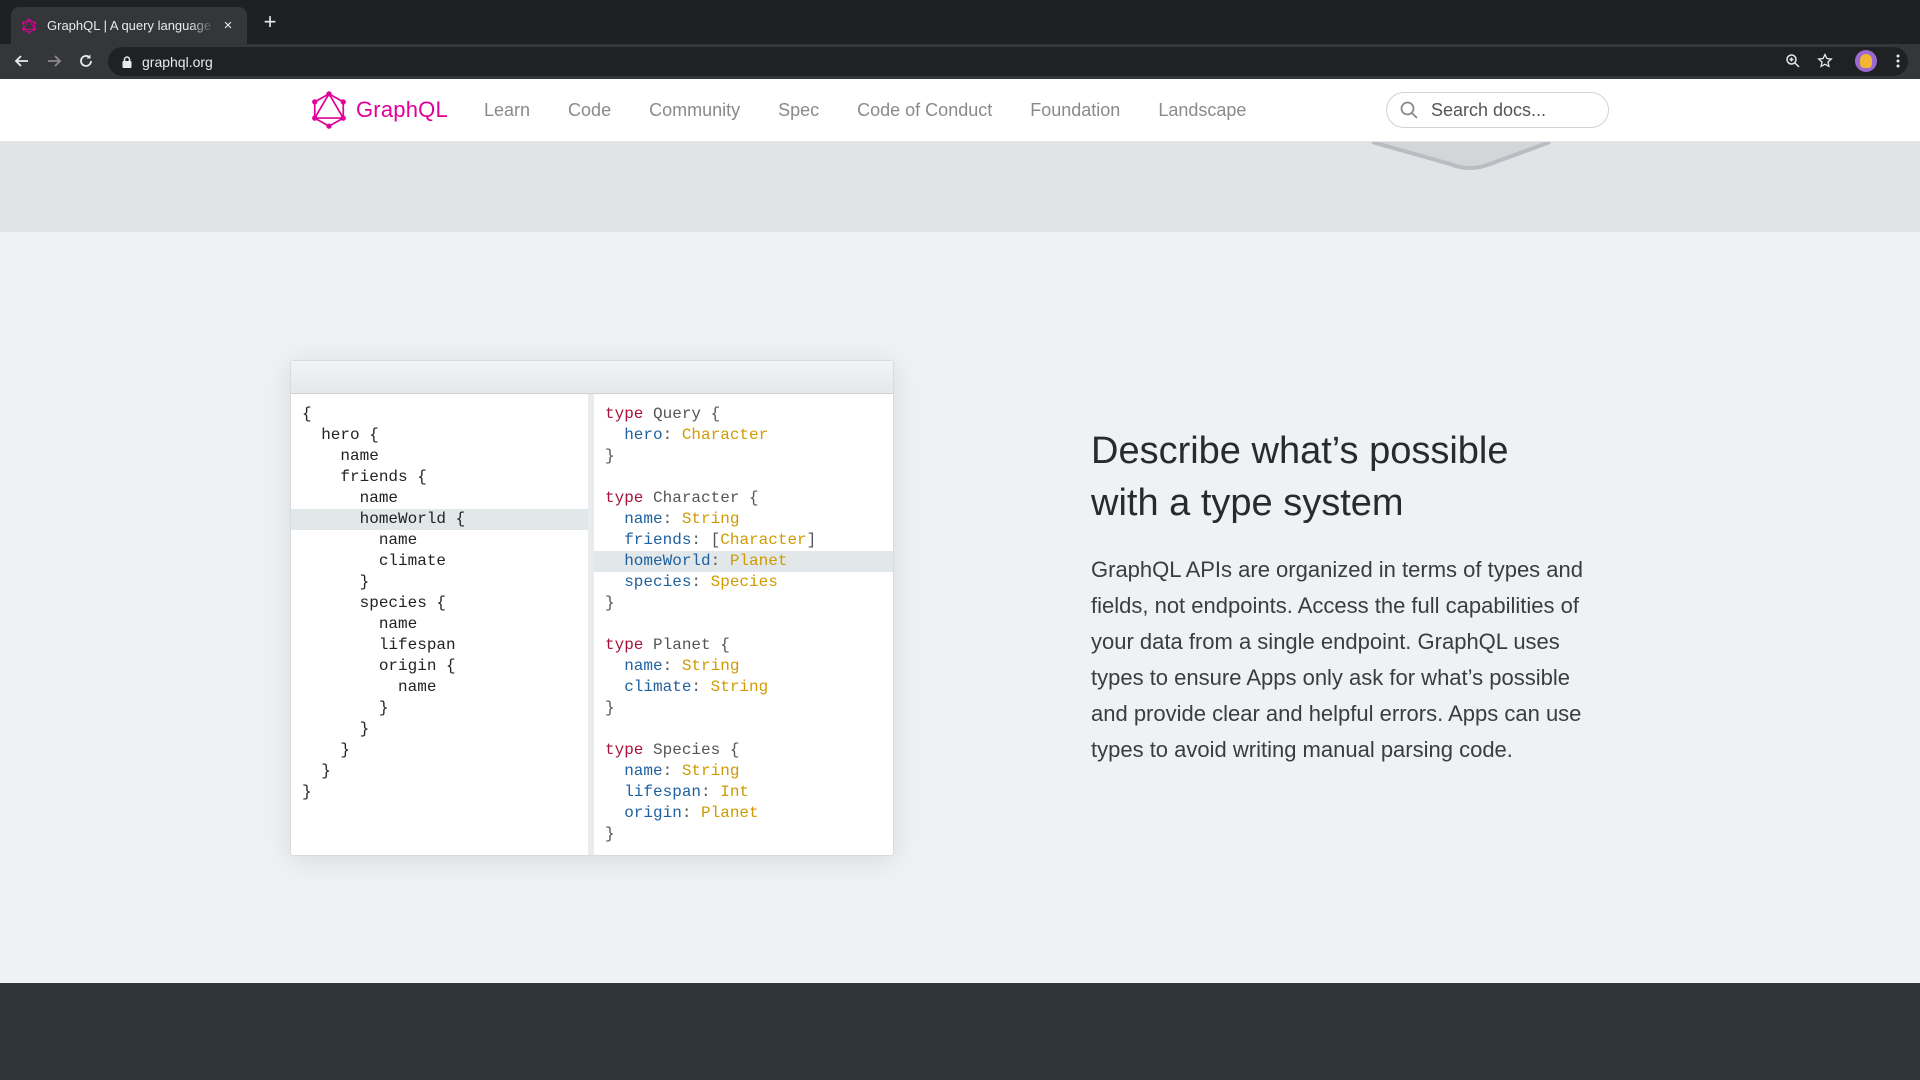 This screenshot has width=1920, height=1080. I want to click on decorative-shape, so click(1461, 156).